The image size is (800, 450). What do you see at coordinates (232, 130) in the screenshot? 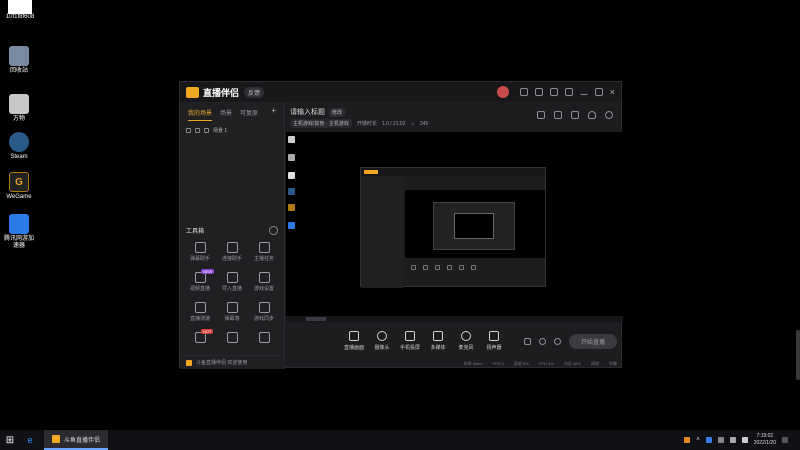
I see `scene-row: 场景 1` at bounding box center [232, 130].